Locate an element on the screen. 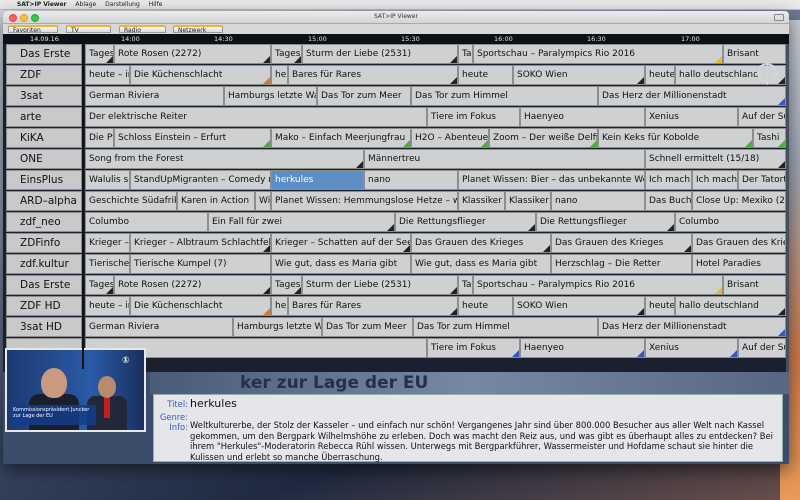 The width and height of the screenshot is (800, 500). channel-name: 3sat HD is located at coordinates (44, 327).